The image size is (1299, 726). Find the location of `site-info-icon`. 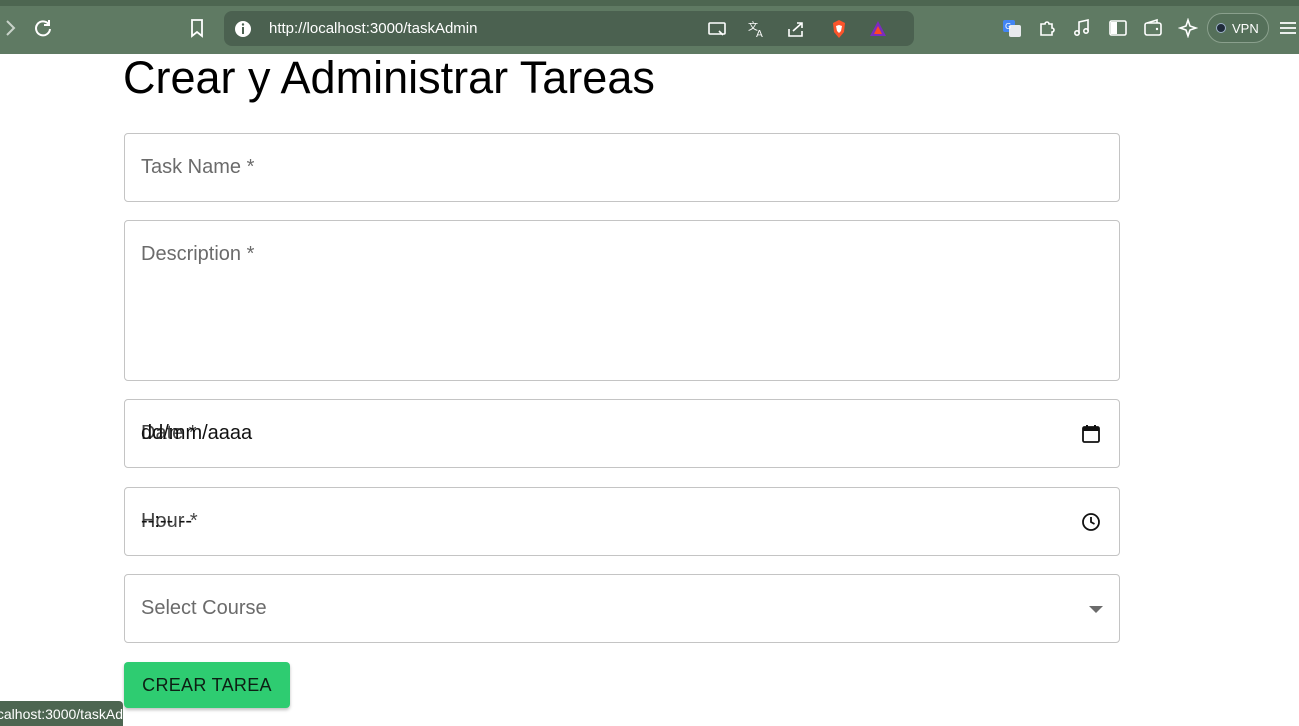

site-info-icon is located at coordinates (243, 29).